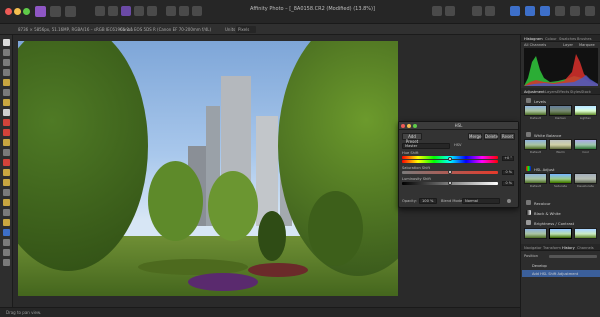  What do you see at coordinates (490, 11) in the screenshot?
I see `arrange-icon` at bounding box center [490, 11].